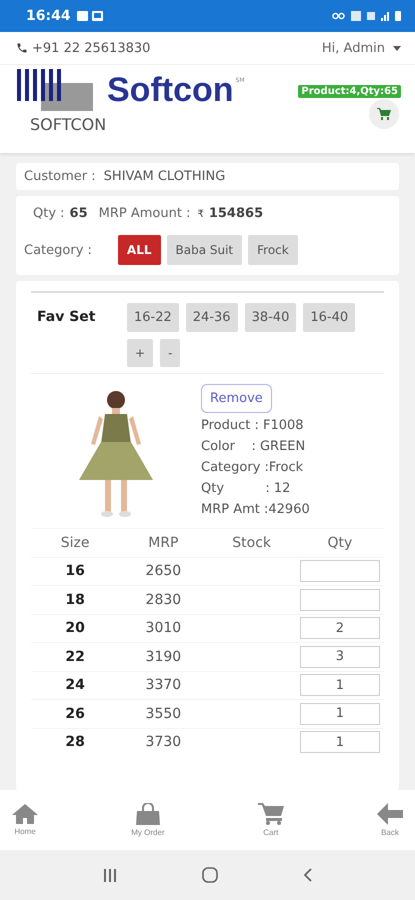 The width and height of the screenshot is (415, 900). I want to click on fav-set-label: Fav Set, so click(66, 318).